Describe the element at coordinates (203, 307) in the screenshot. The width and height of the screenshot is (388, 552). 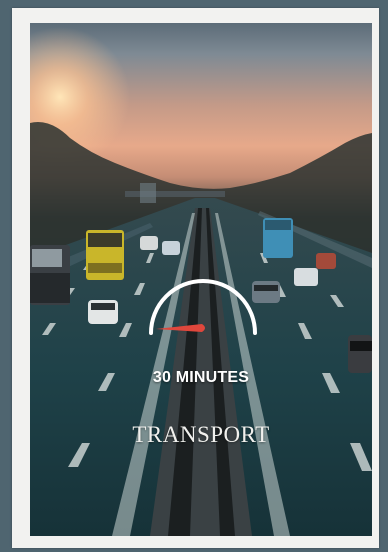
I see `speedometer-icon` at that location.